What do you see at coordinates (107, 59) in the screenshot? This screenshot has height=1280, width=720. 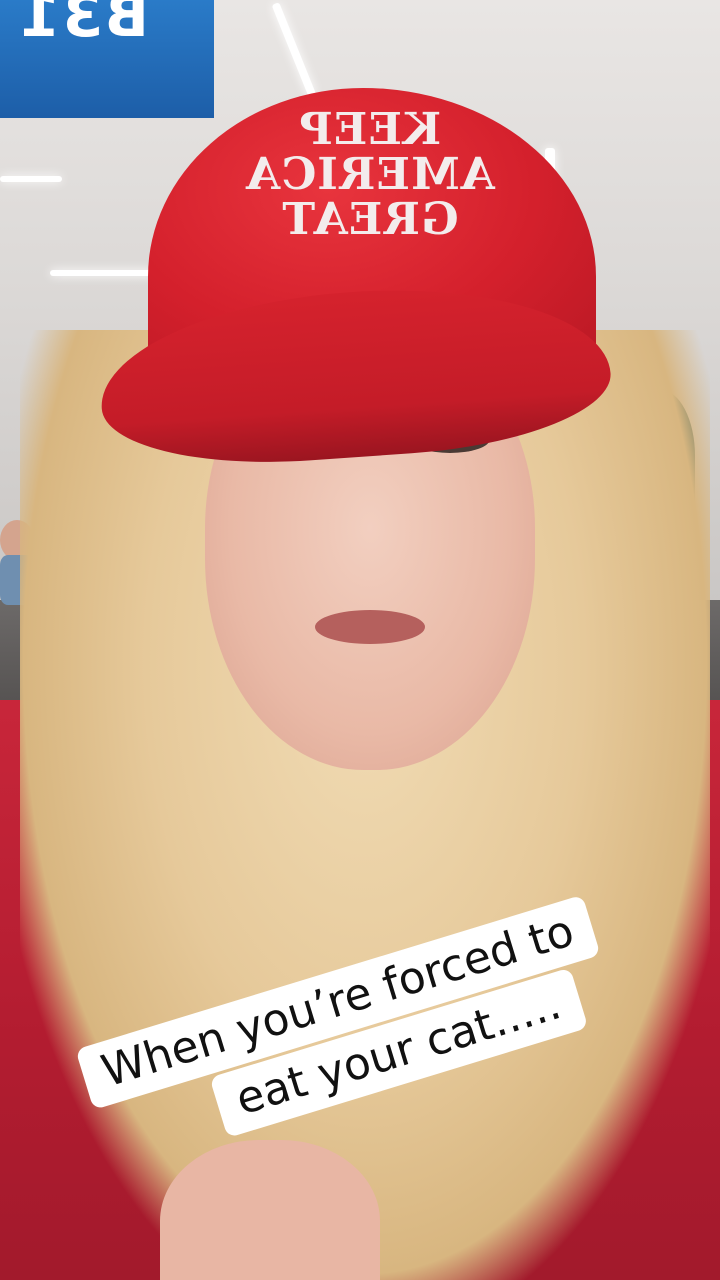 I see `gate-sign: B31` at bounding box center [107, 59].